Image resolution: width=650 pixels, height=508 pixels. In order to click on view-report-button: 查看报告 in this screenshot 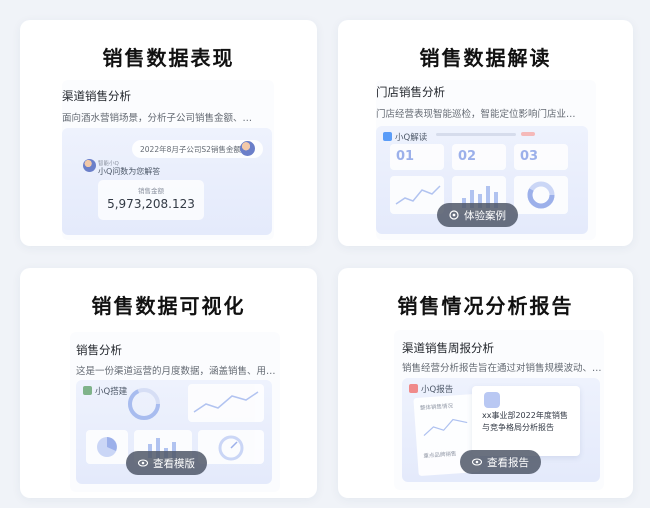, I will do `click(500, 462)`.